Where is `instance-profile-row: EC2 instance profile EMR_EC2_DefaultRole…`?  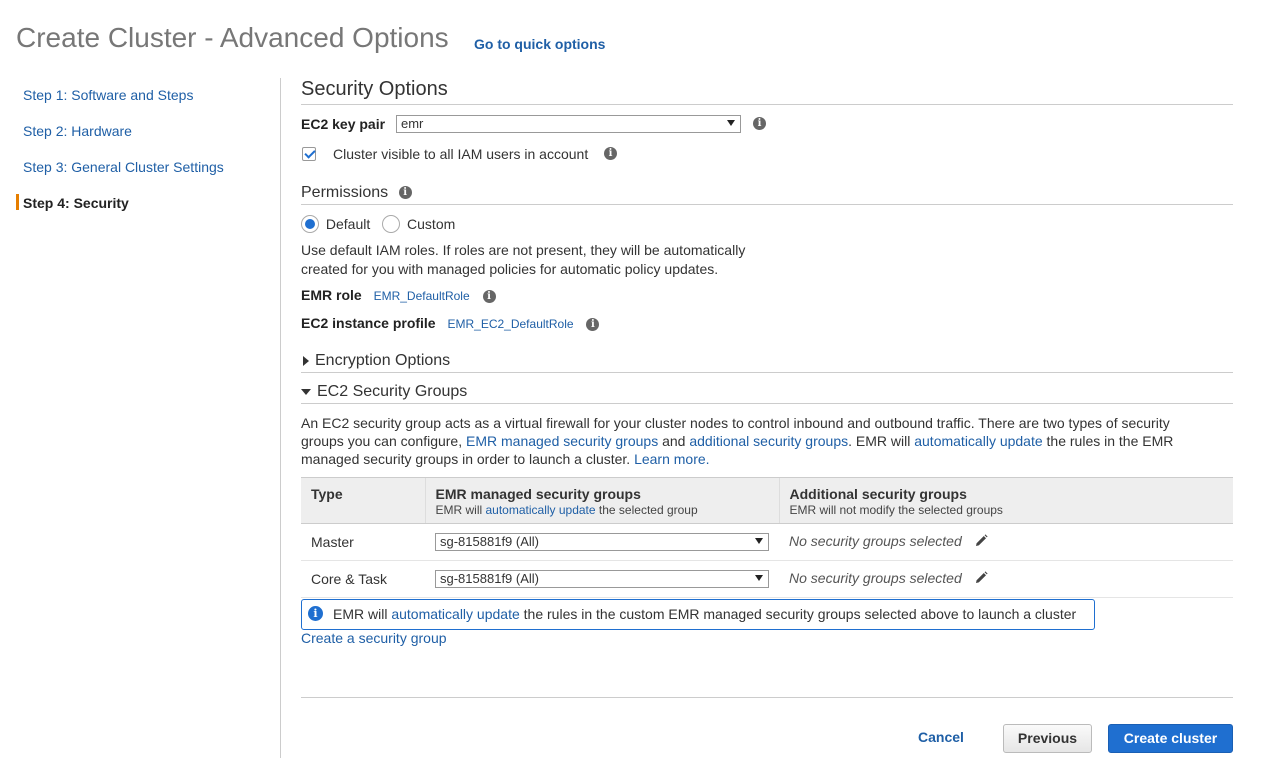
instance-profile-row: EC2 instance profile EMR_EC2_DefaultRole… is located at coordinates (450, 323).